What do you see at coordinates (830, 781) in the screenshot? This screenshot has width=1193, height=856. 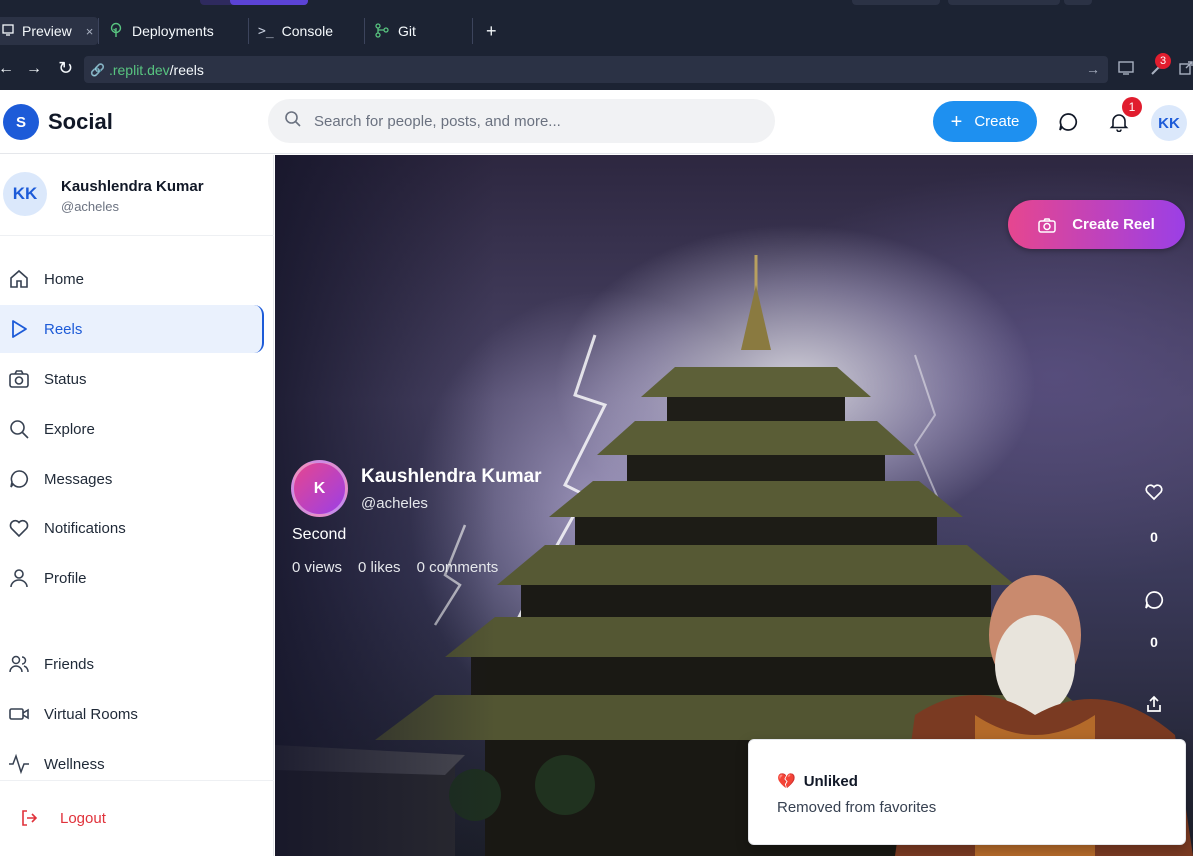 I see `toast-title: Unliked` at bounding box center [830, 781].